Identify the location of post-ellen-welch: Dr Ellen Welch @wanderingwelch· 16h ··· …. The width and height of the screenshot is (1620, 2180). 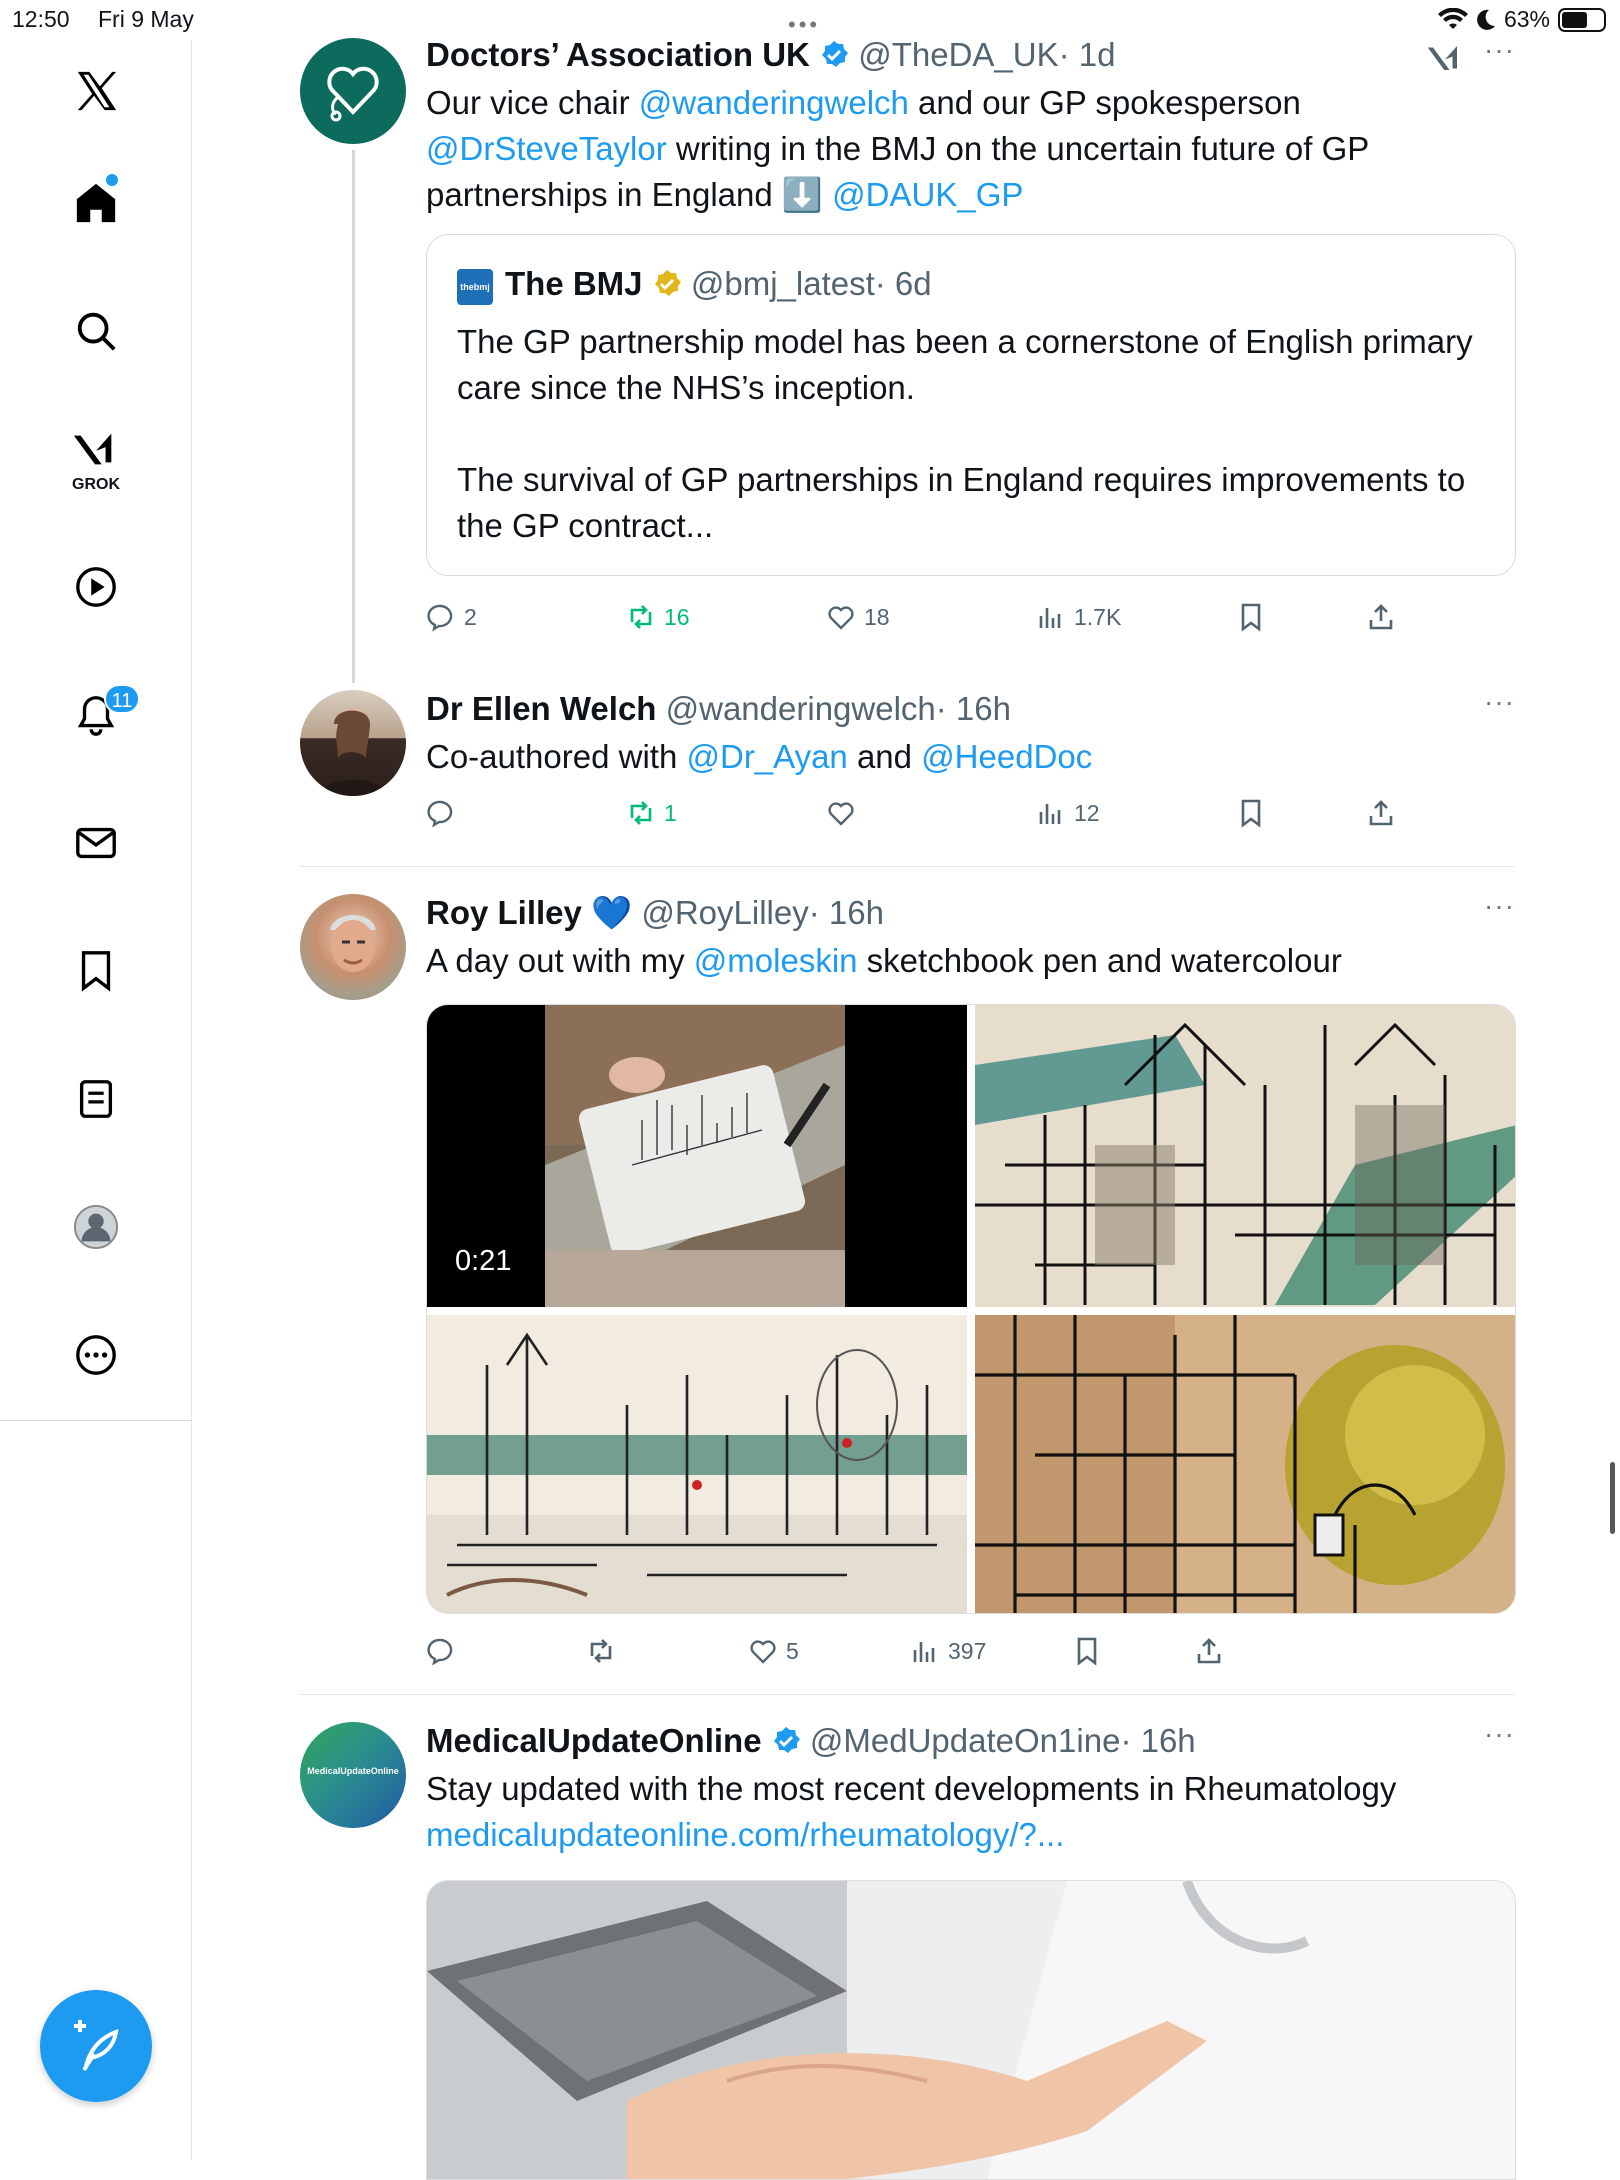
(908, 763).